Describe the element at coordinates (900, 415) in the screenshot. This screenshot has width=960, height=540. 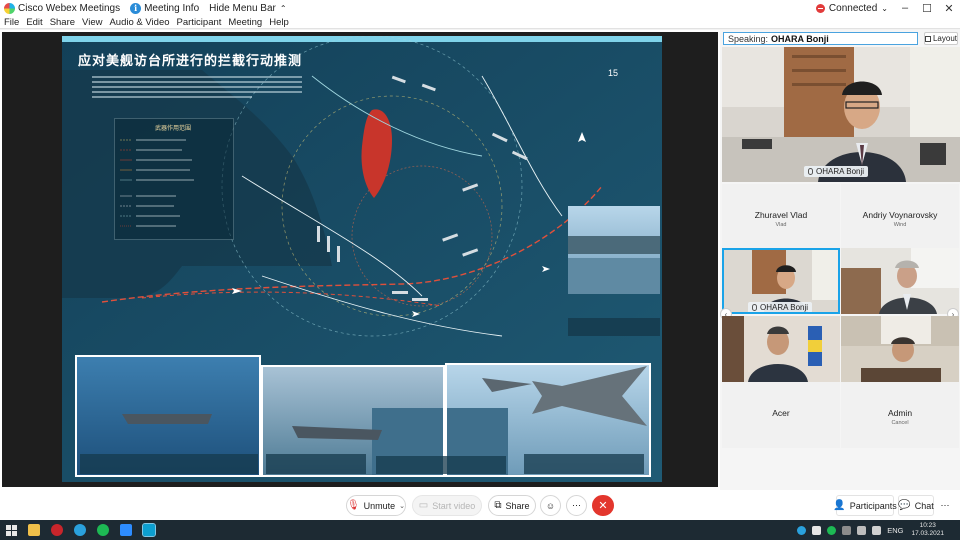
I see `participant-tile: Admin Cancel` at that location.